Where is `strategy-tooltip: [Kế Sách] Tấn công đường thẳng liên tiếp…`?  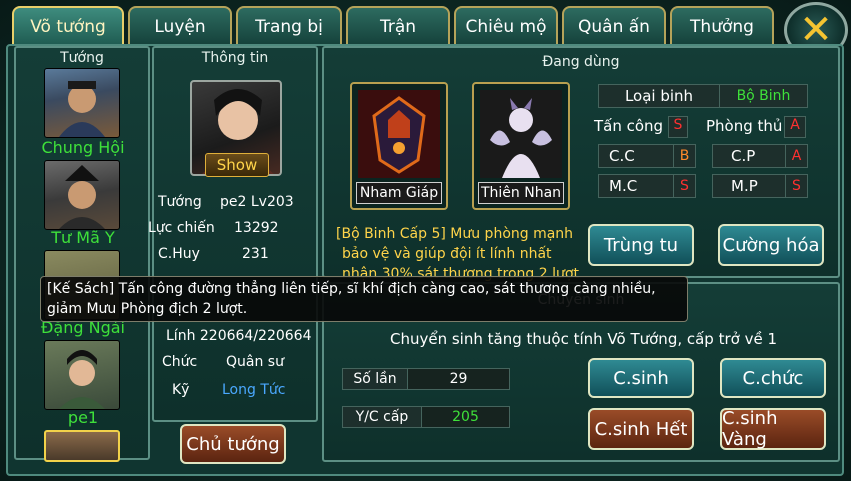
strategy-tooltip: [Kế Sách] Tấn công đường thẳng liên tiếp… is located at coordinates (364, 299).